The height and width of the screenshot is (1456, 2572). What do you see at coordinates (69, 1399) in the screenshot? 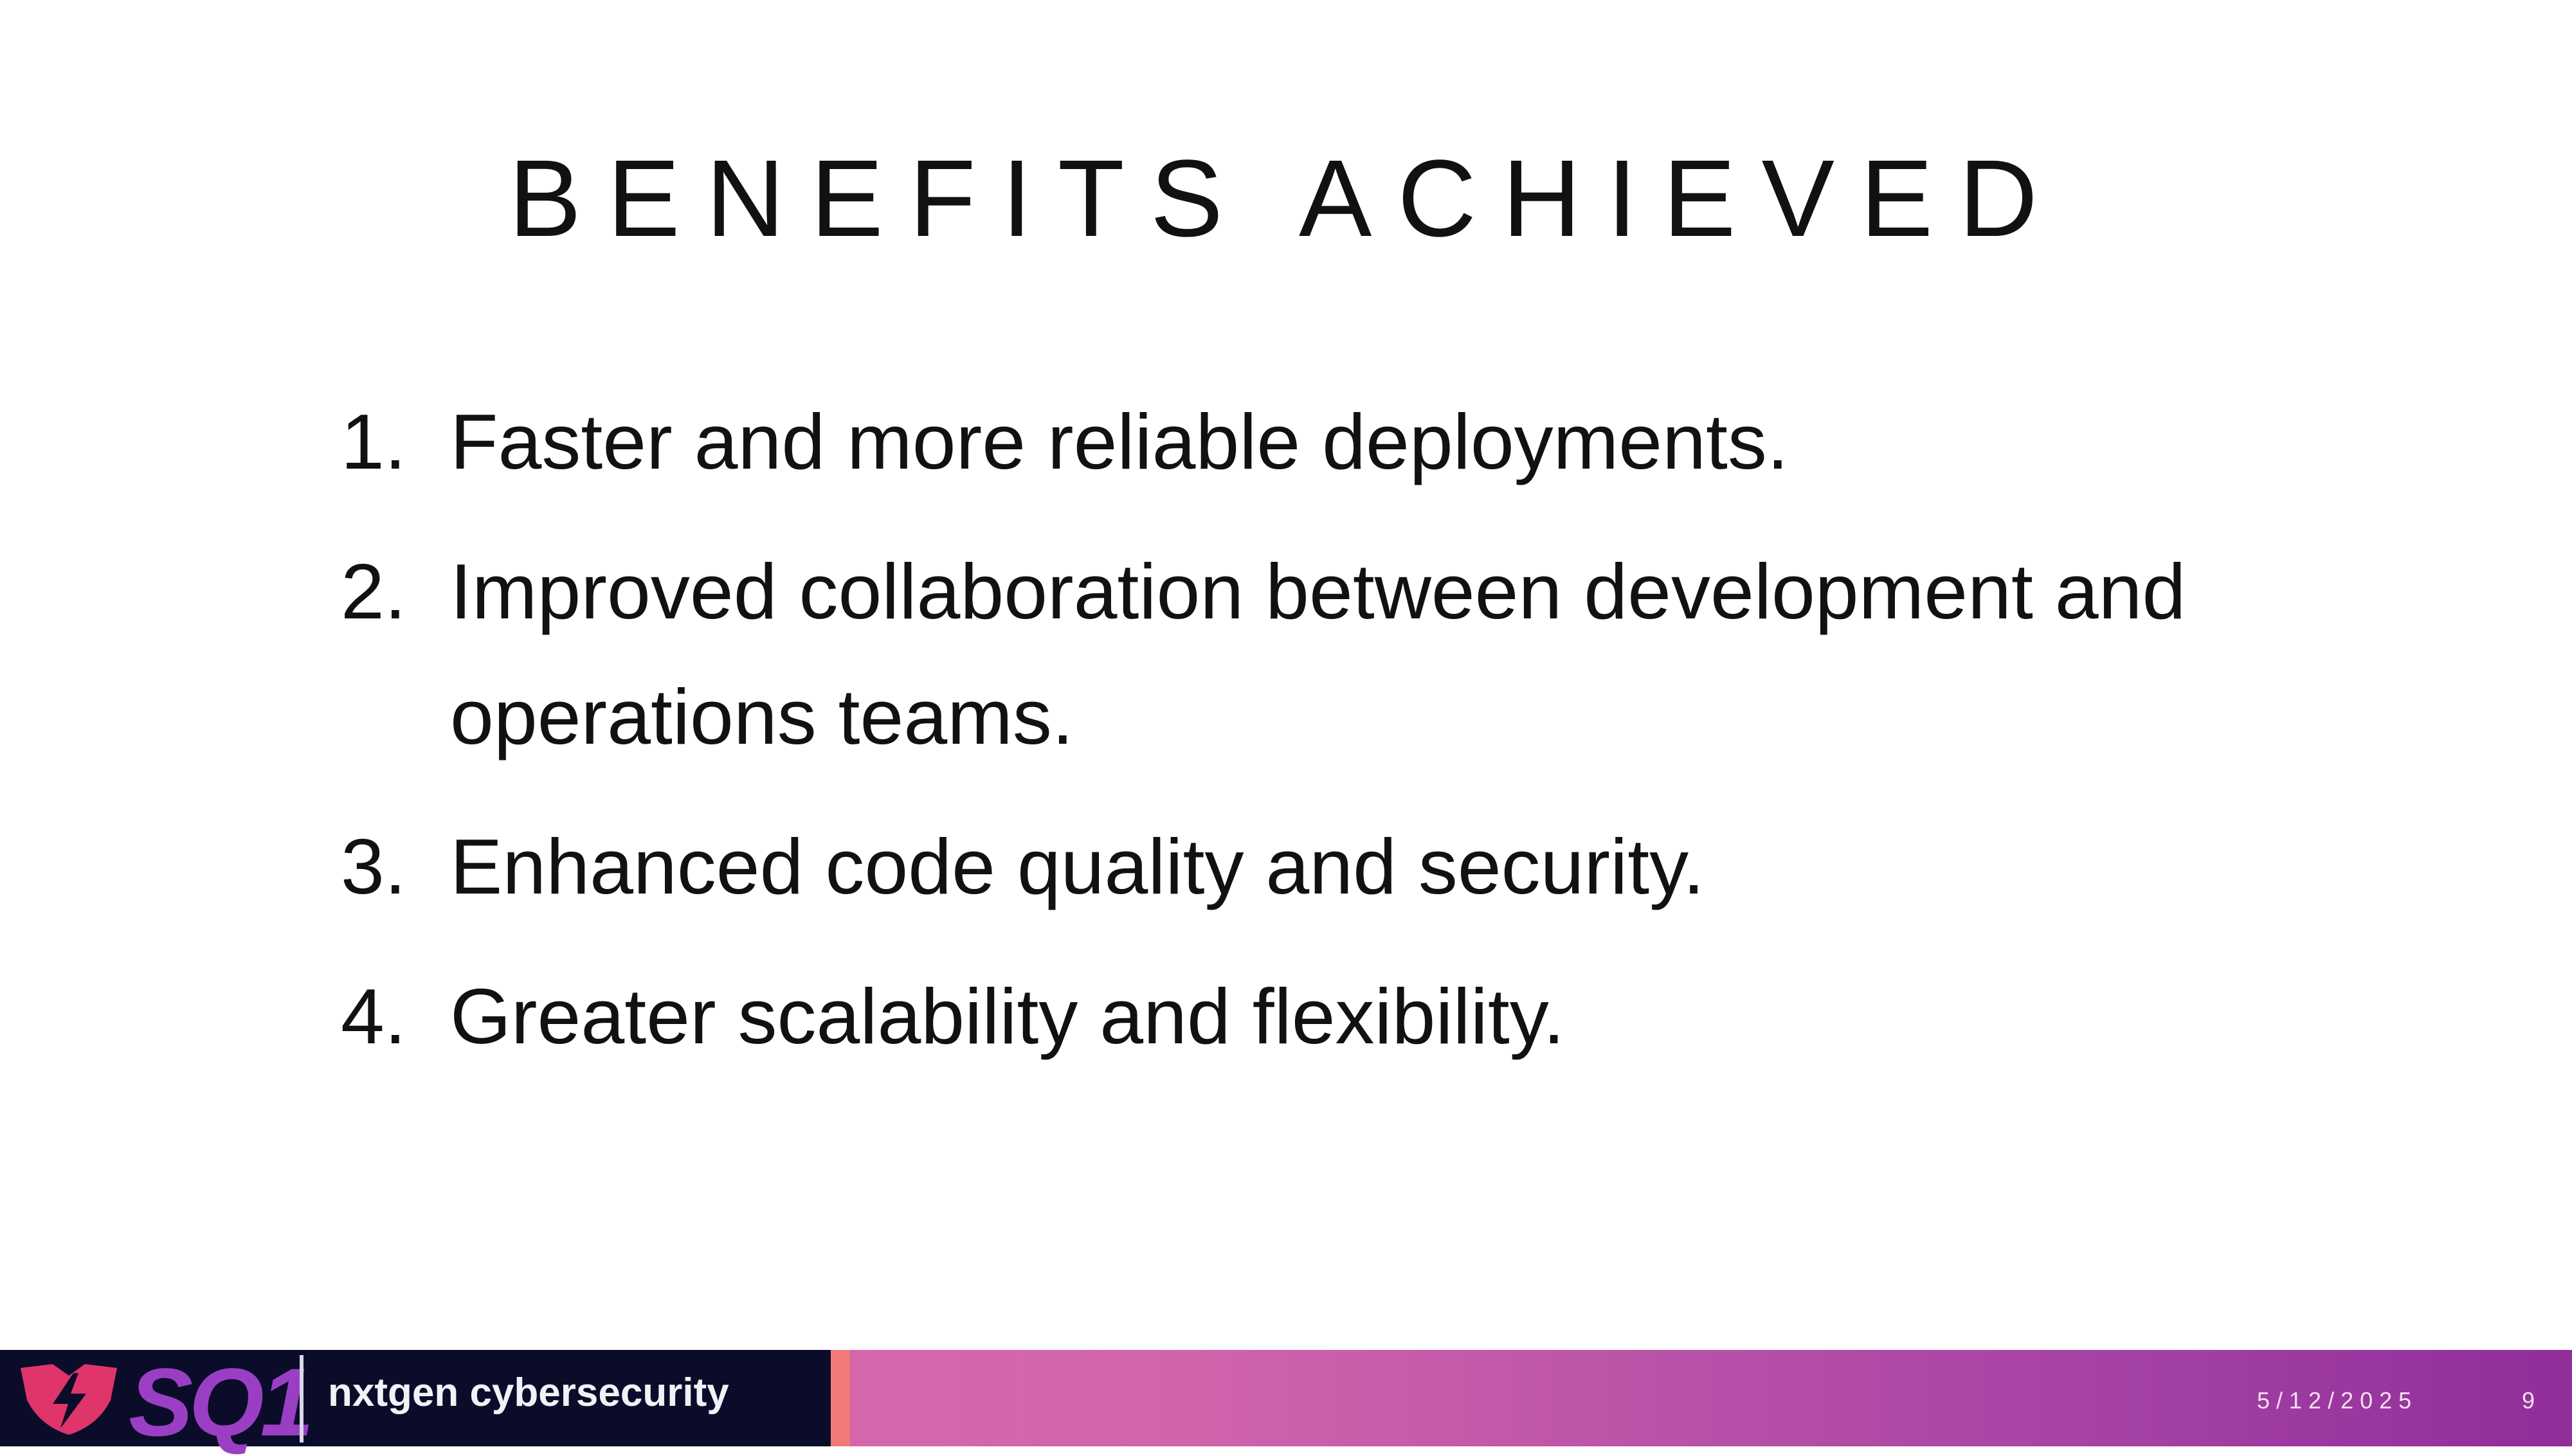
I see `shield-logo-icon` at bounding box center [69, 1399].